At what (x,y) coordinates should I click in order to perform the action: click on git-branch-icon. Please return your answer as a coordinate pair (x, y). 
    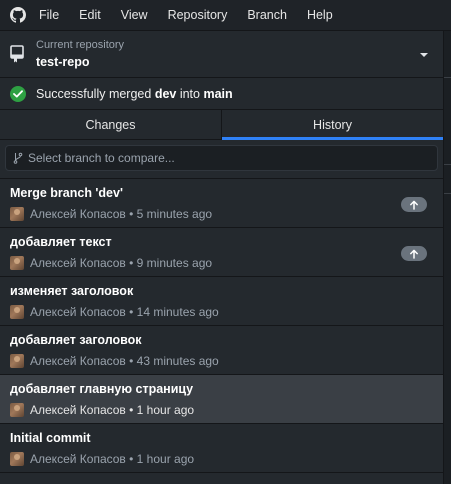
    Looking at the image, I should click on (18, 158).